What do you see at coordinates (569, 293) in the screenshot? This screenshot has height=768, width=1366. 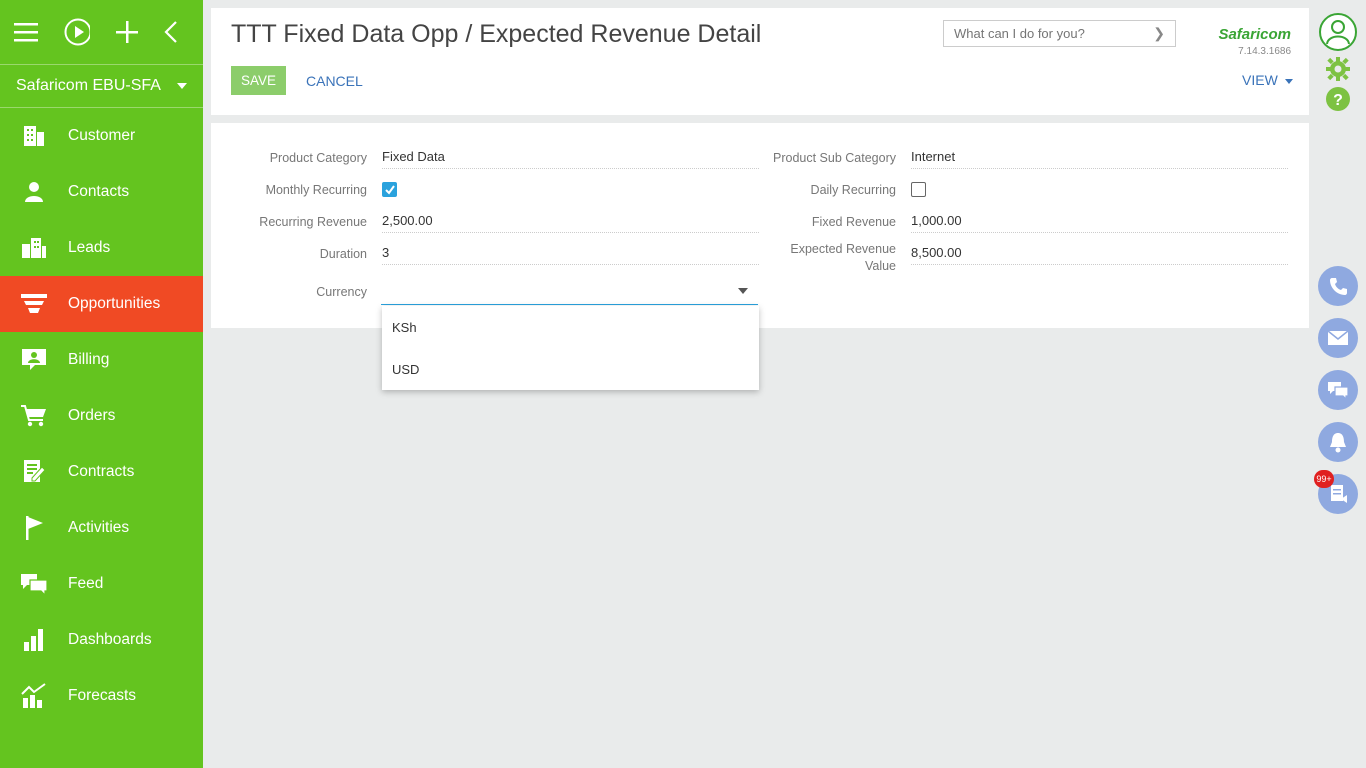 I see `currency-select` at bounding box center [569, 293].